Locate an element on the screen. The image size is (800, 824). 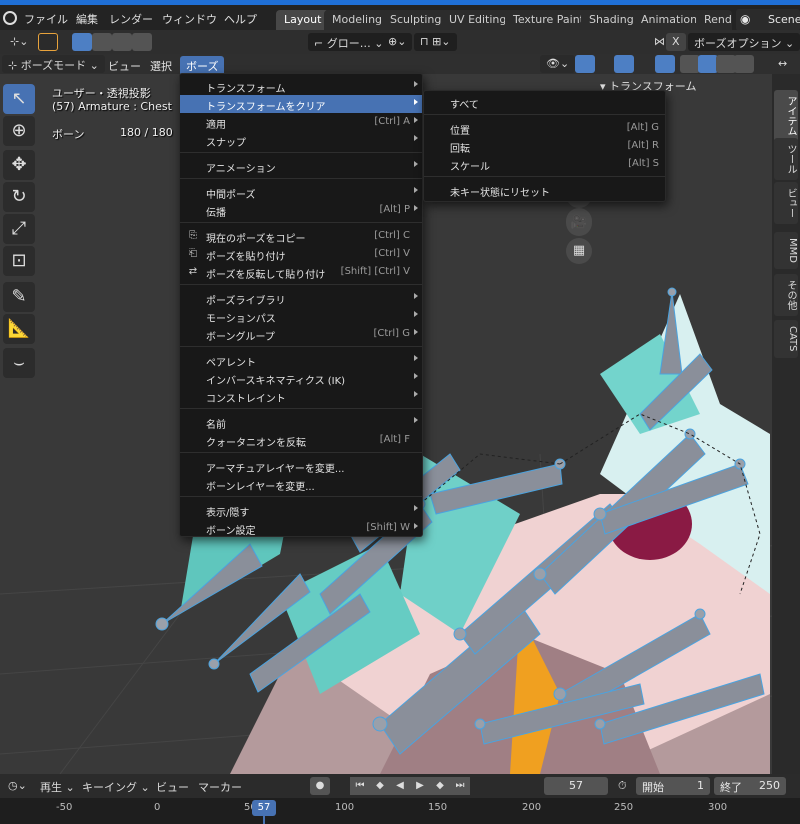
select-mode-extend-icon is located at coordinates (102, 42).